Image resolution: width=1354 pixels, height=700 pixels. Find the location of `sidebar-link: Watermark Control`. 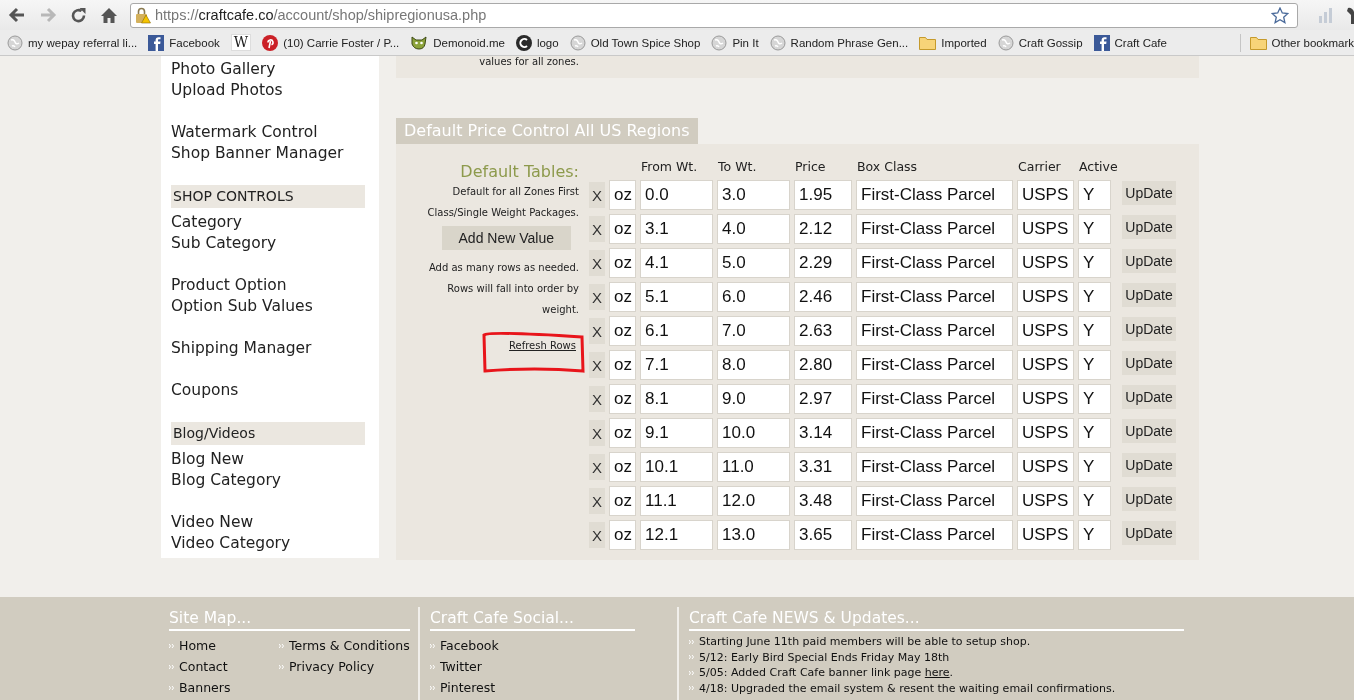

sidebar-link: Watermark Control is located at coordinates (275, 132).